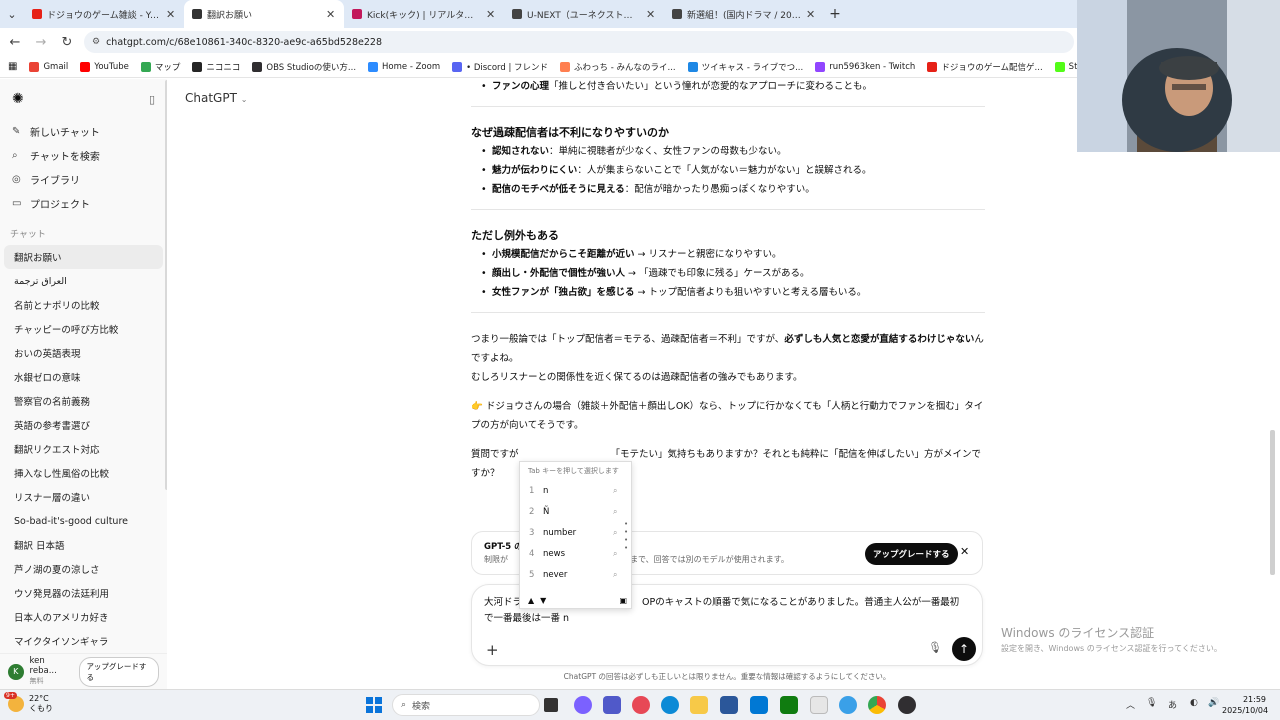 Image resolution: width=1280 pixels, height=720 pixels. What do you see at coordinates (15, 42) in the screenshot?
I see `back-icon: ←` at bounding box center [15, 42].